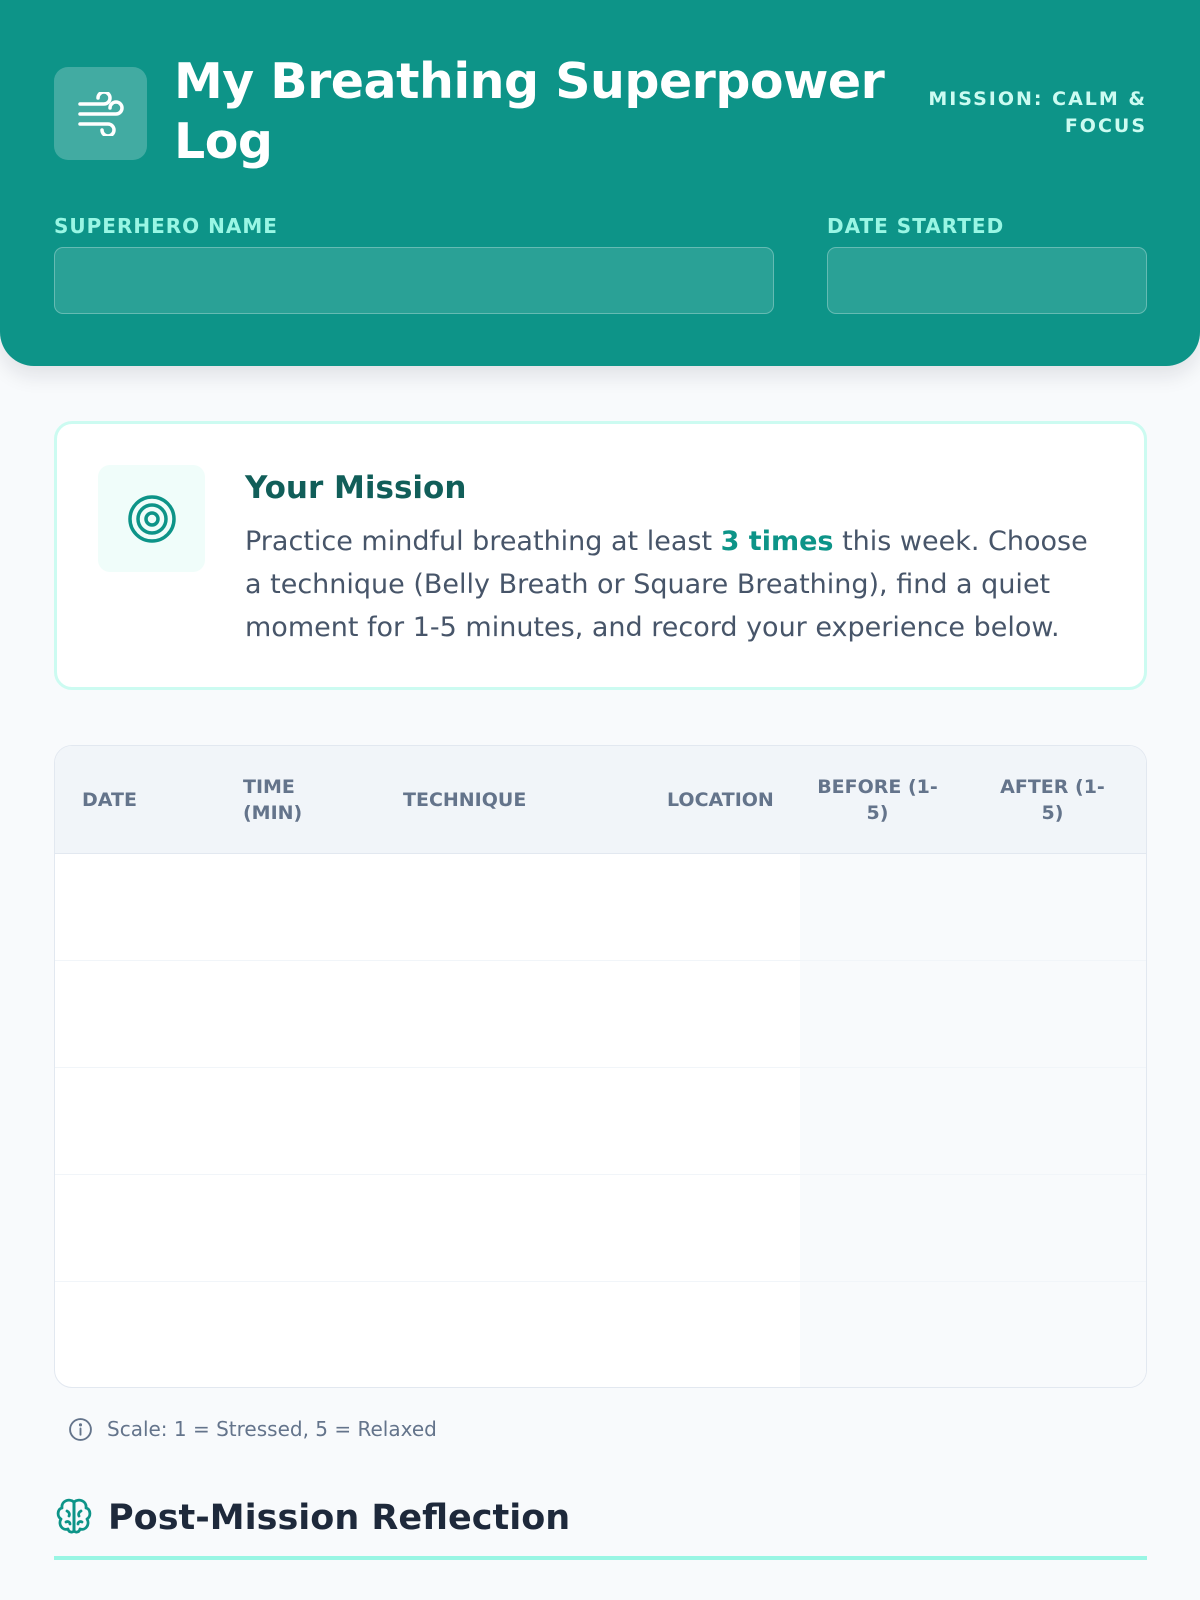 This screenshot has width=1200, height=1600. Describe the element at coordinates (414, 280) in the screenshot. I see `superhero-name-input` at that location.